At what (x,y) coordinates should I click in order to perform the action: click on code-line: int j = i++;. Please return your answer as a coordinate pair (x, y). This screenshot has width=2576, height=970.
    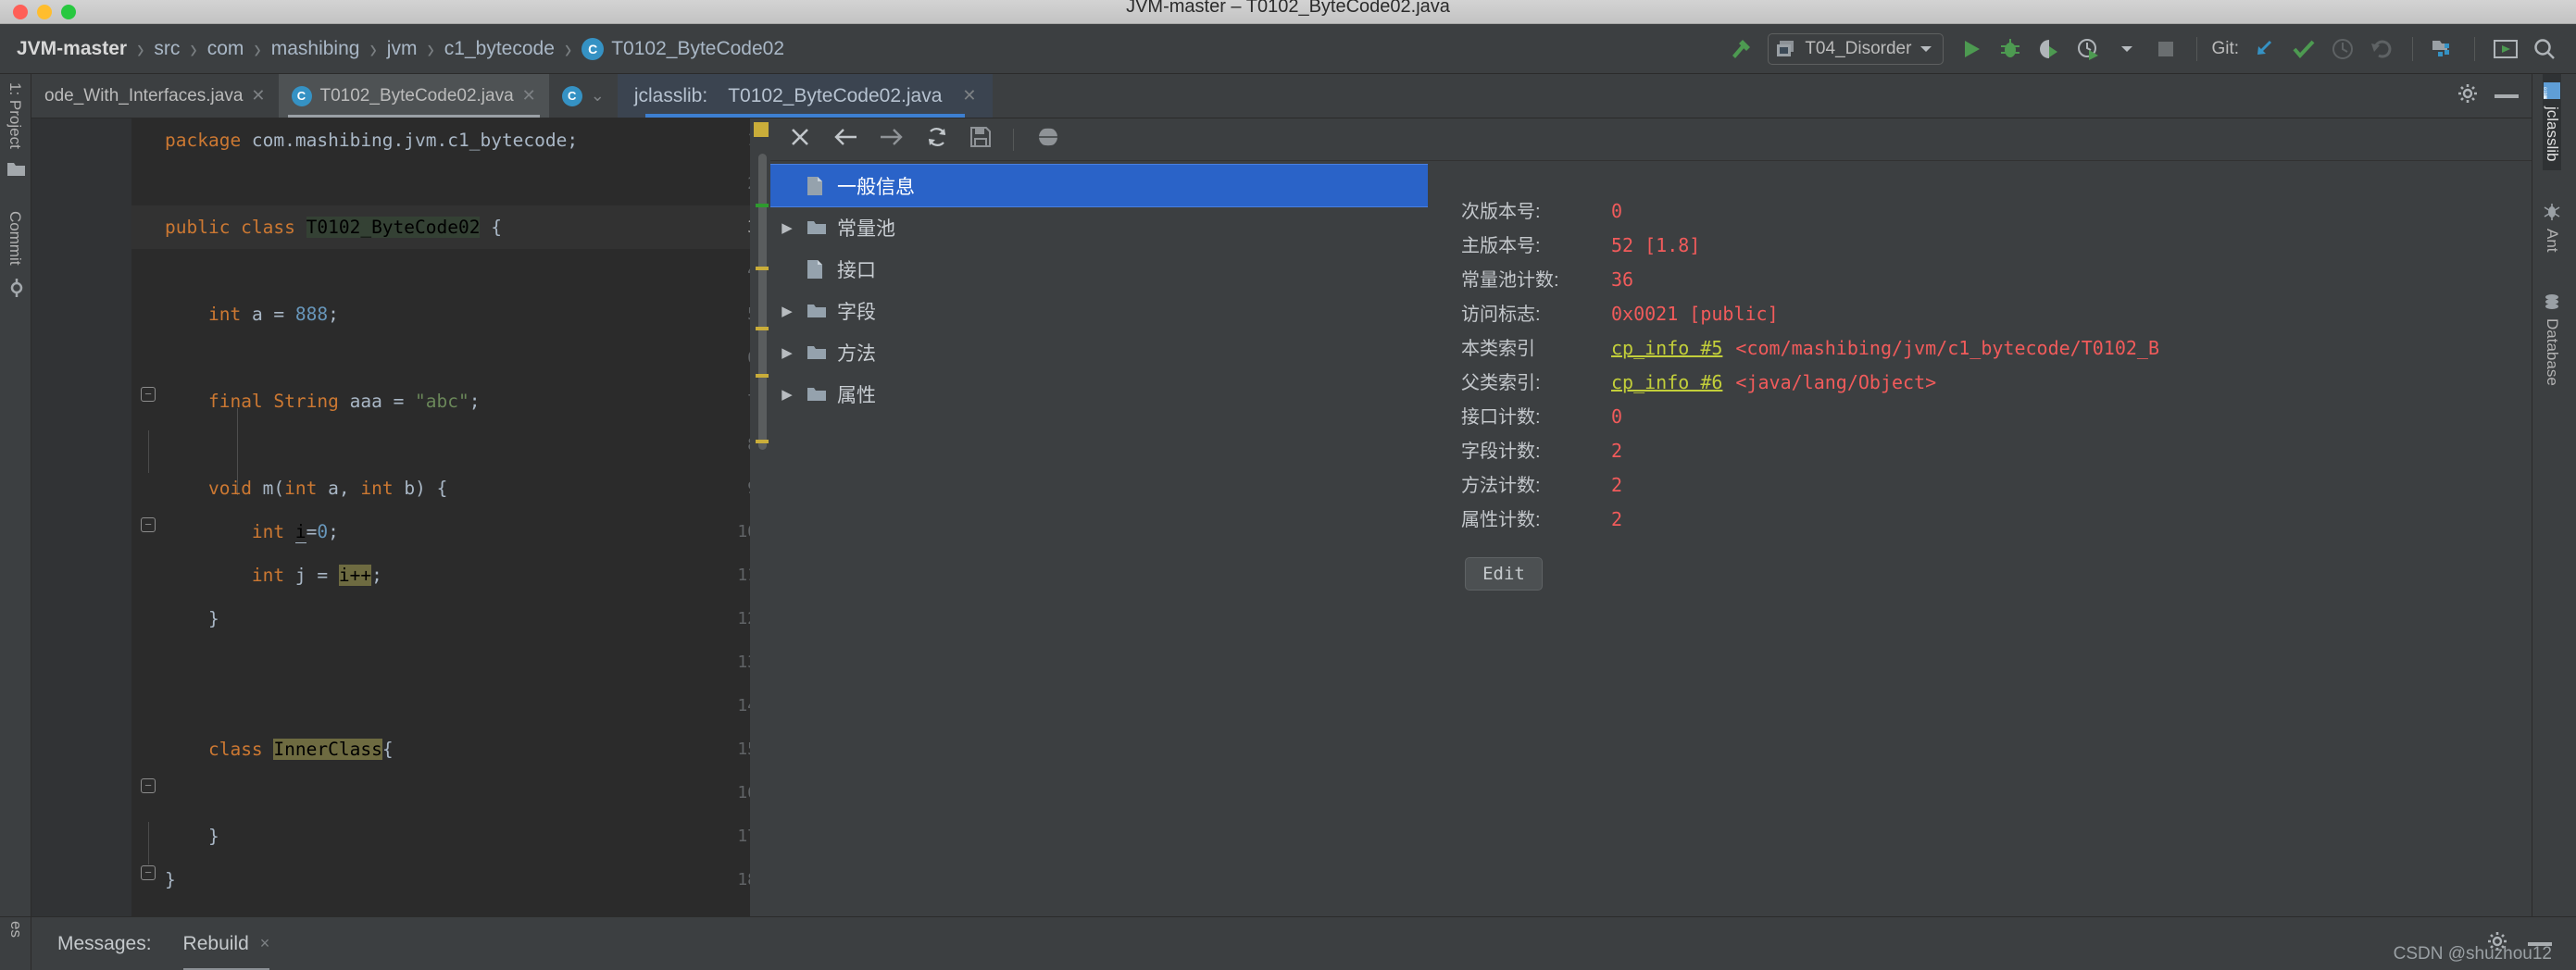
    Looking at the image, I should click on (457, 575).